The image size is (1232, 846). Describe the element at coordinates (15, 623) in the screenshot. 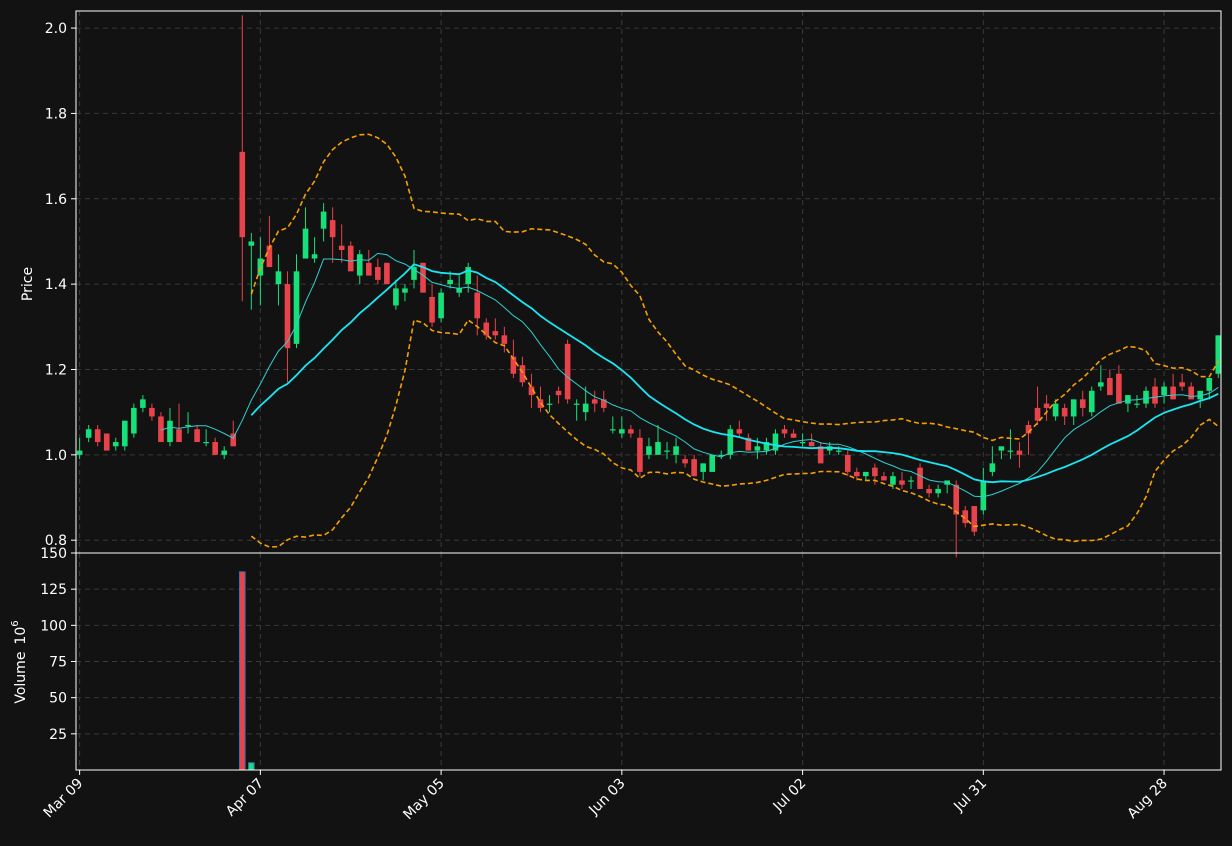

I see `volume-axis-exponent: 6` at that location.